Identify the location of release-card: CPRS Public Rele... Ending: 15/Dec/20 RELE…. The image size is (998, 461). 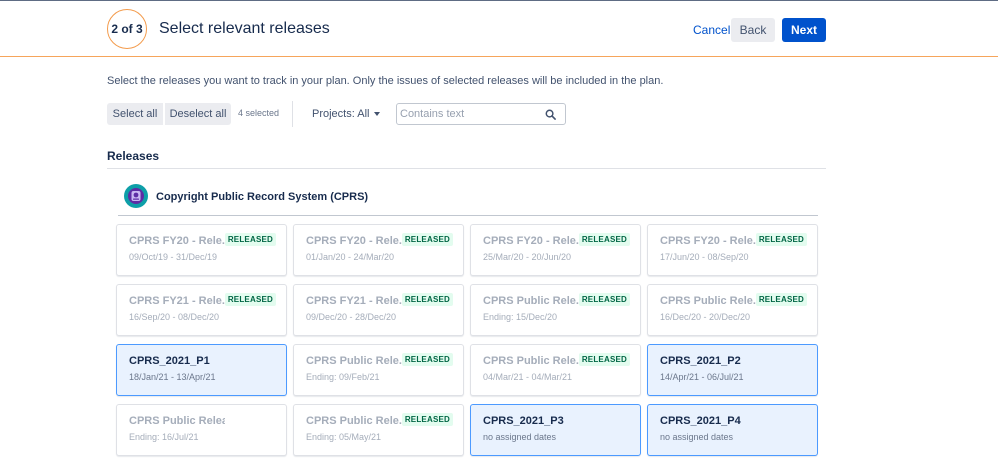
(555, 310).